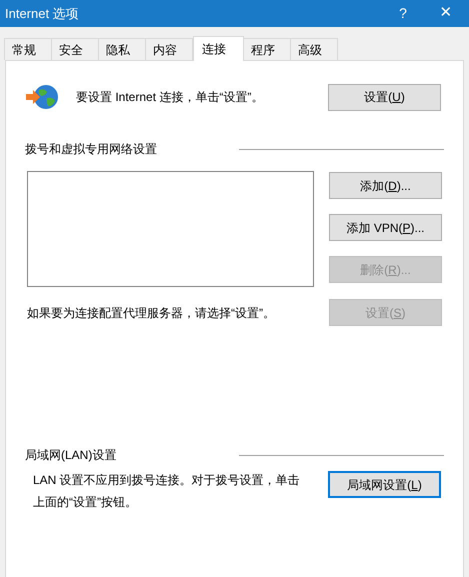 The height and width of the screenshot is (577, 469). What do you see at coordinates (42, 97) in the screenshot?
I see `globe-icon` at bounding box center [42, 97].